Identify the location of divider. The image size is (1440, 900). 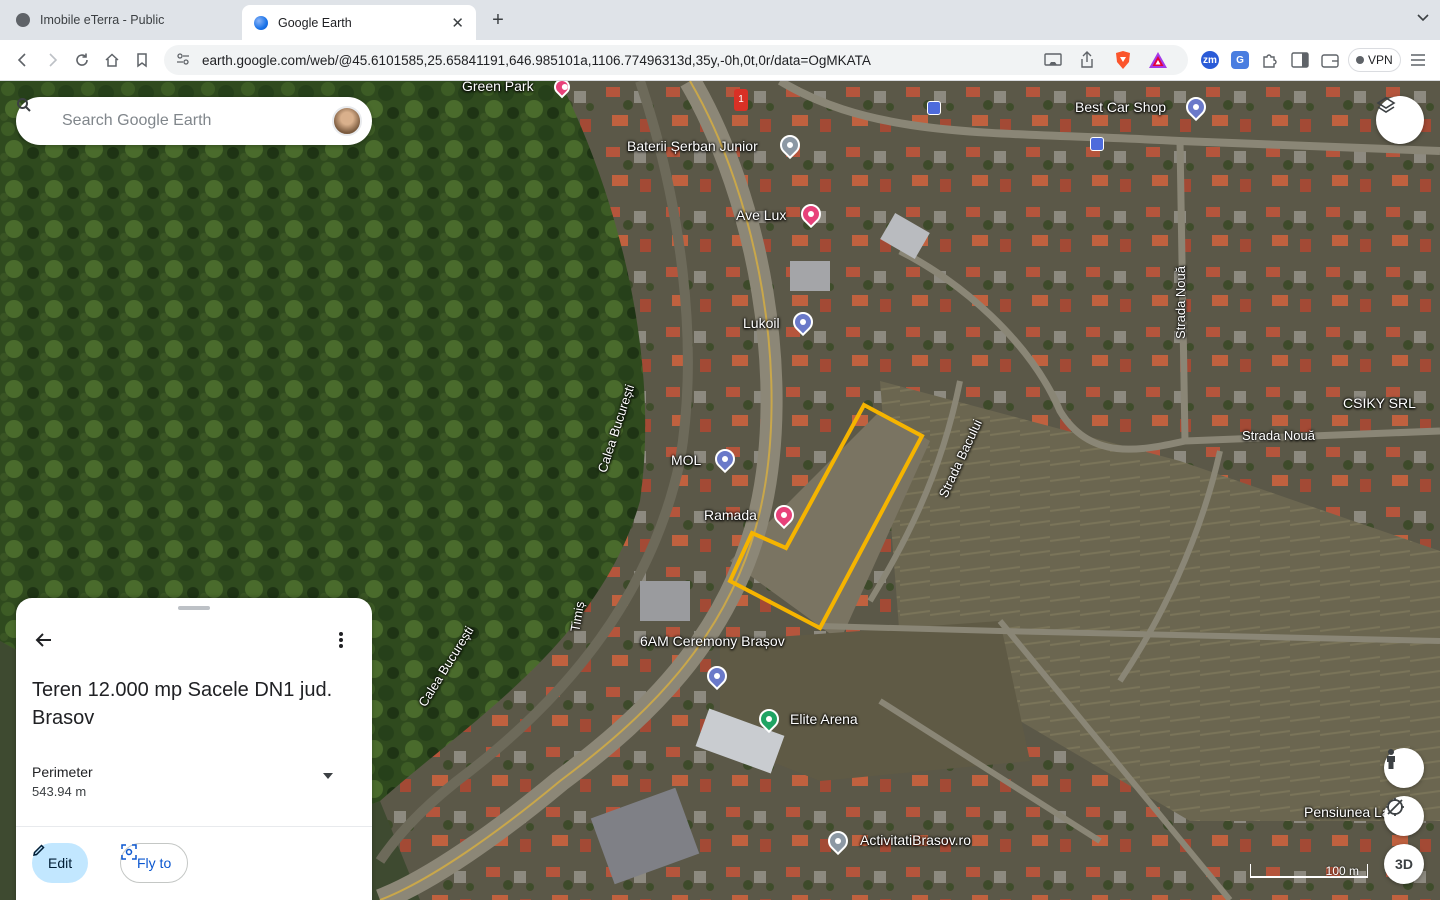
(194, 826).